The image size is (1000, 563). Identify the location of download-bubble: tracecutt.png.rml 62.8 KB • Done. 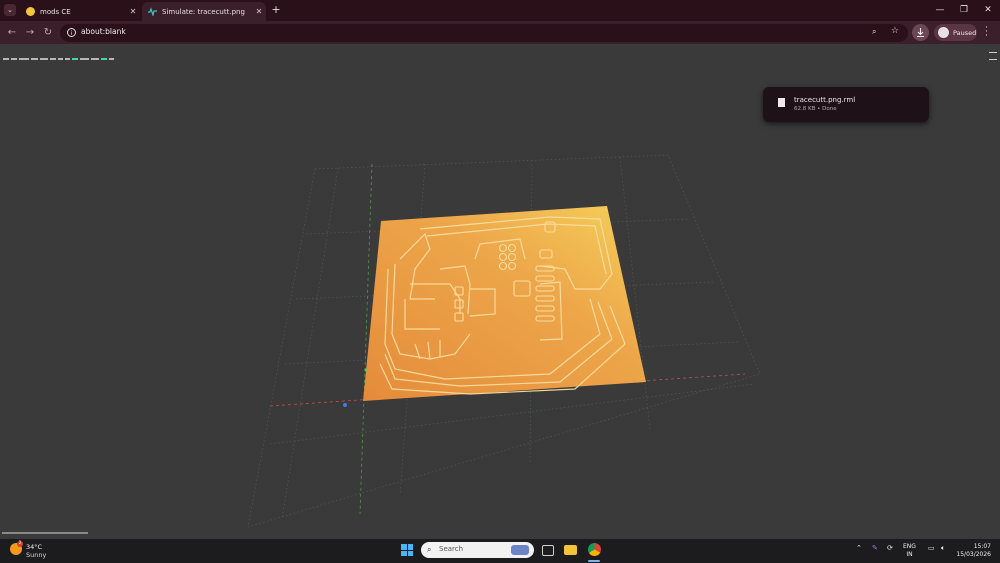
(846, 104).